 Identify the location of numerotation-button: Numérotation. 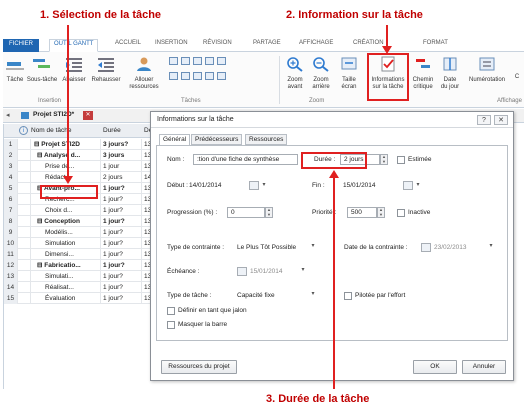
(487, 70).